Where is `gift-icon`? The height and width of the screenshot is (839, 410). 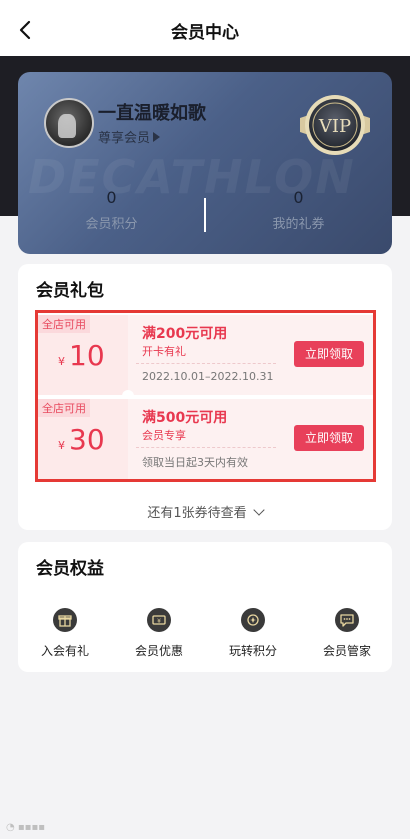 gift-icon is located at coordinates (65, 620).